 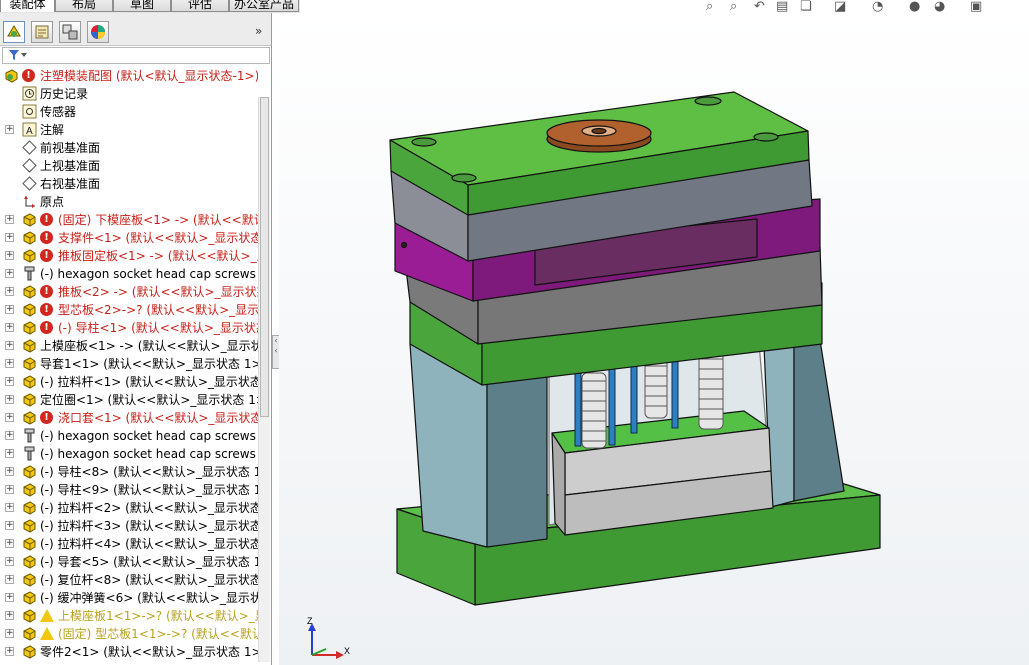 I want to click on appearance-icon: ●, so click(x=914, y=7).